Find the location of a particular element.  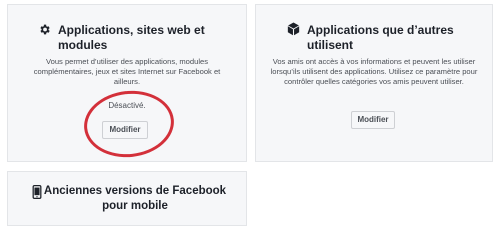

card-title: Applications que d’autres utilisent is located at coordinates (380, 37).